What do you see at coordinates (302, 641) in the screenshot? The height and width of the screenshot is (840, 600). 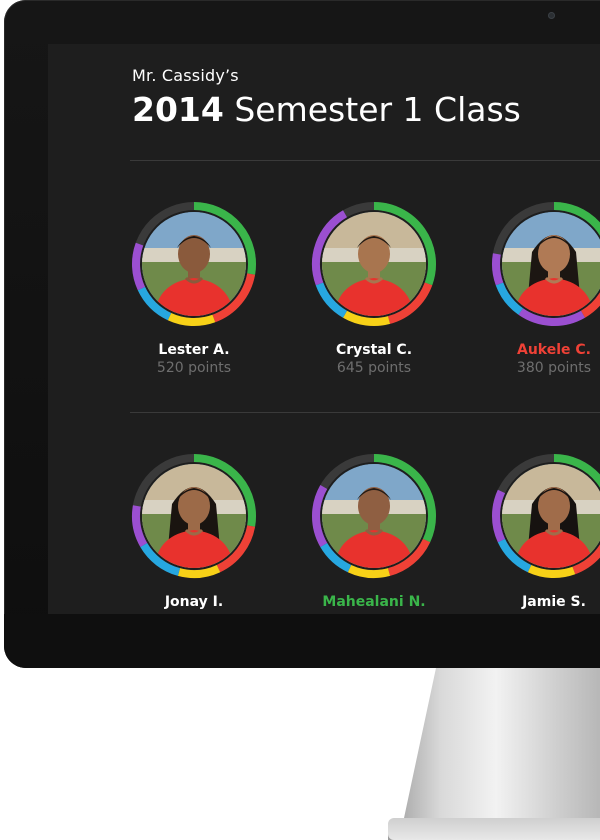 I see `monitor-chin` at bounding box center [302, 641].